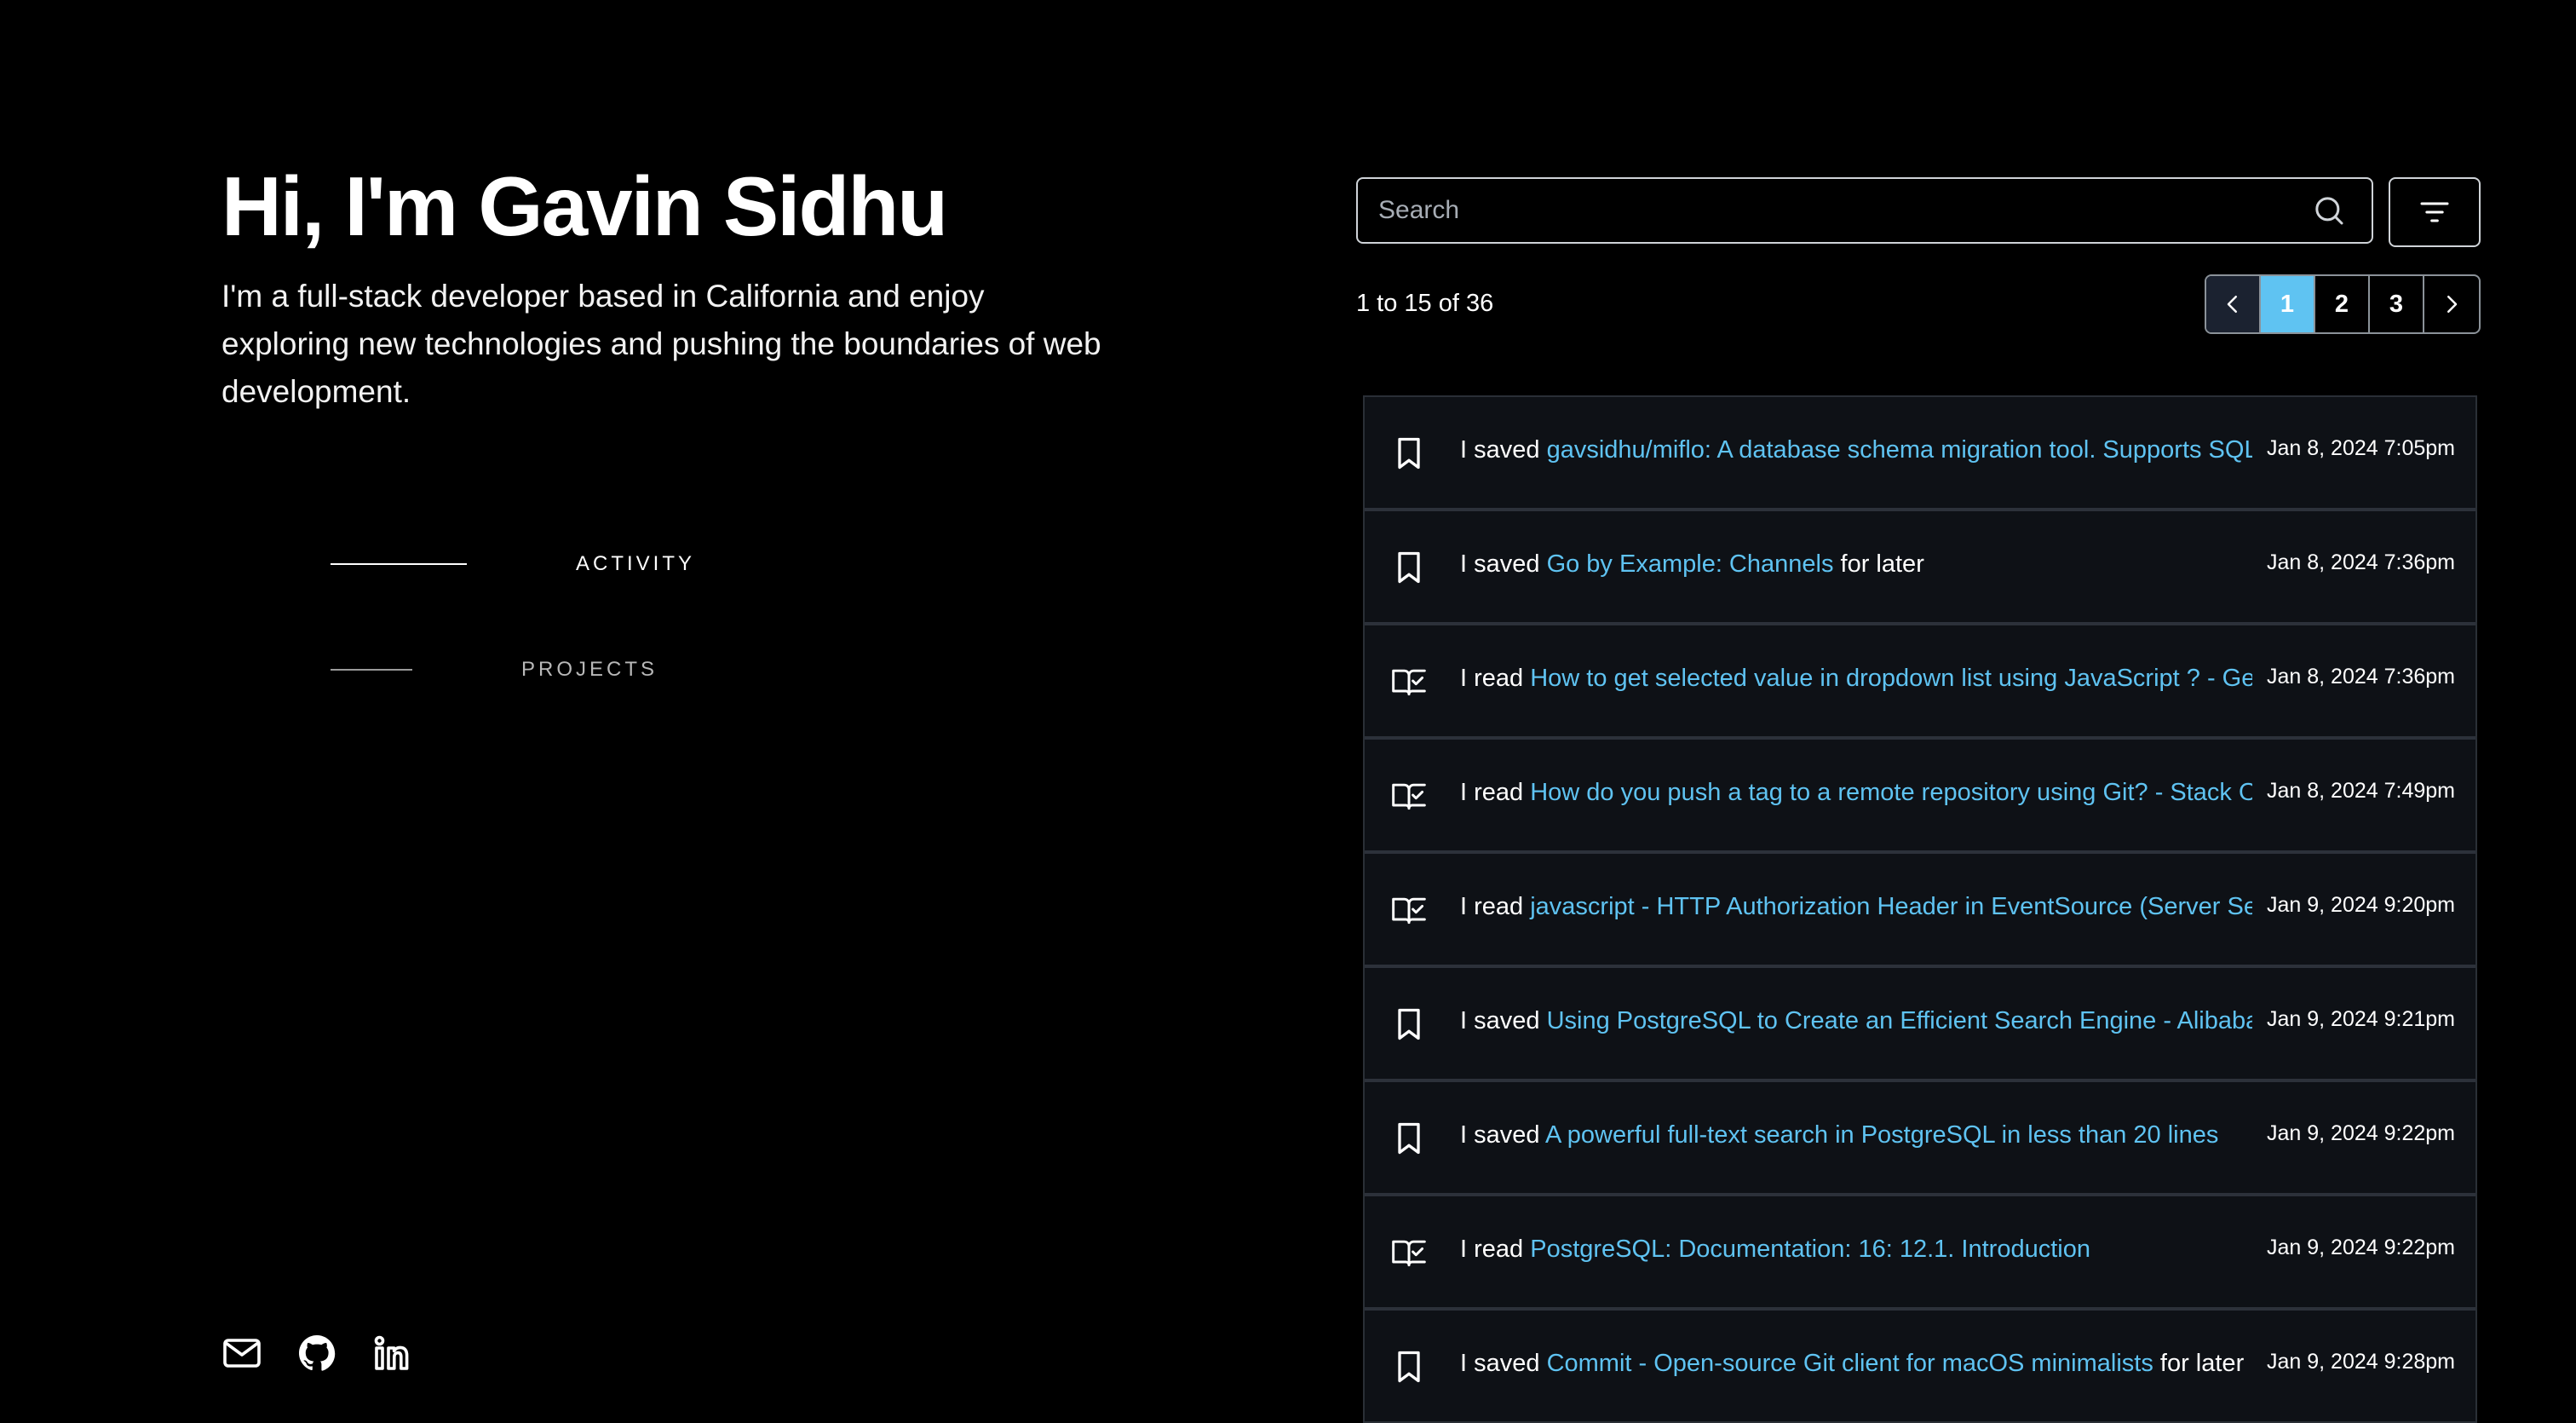 The image size is (2576, 1423). I want to click on social-links, so click(317, 1353).